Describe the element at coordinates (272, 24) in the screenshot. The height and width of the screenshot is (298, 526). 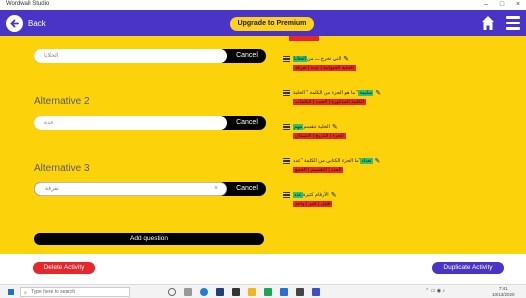
I see `upgrade-premium-button: Upgrade to Premium` at that location.